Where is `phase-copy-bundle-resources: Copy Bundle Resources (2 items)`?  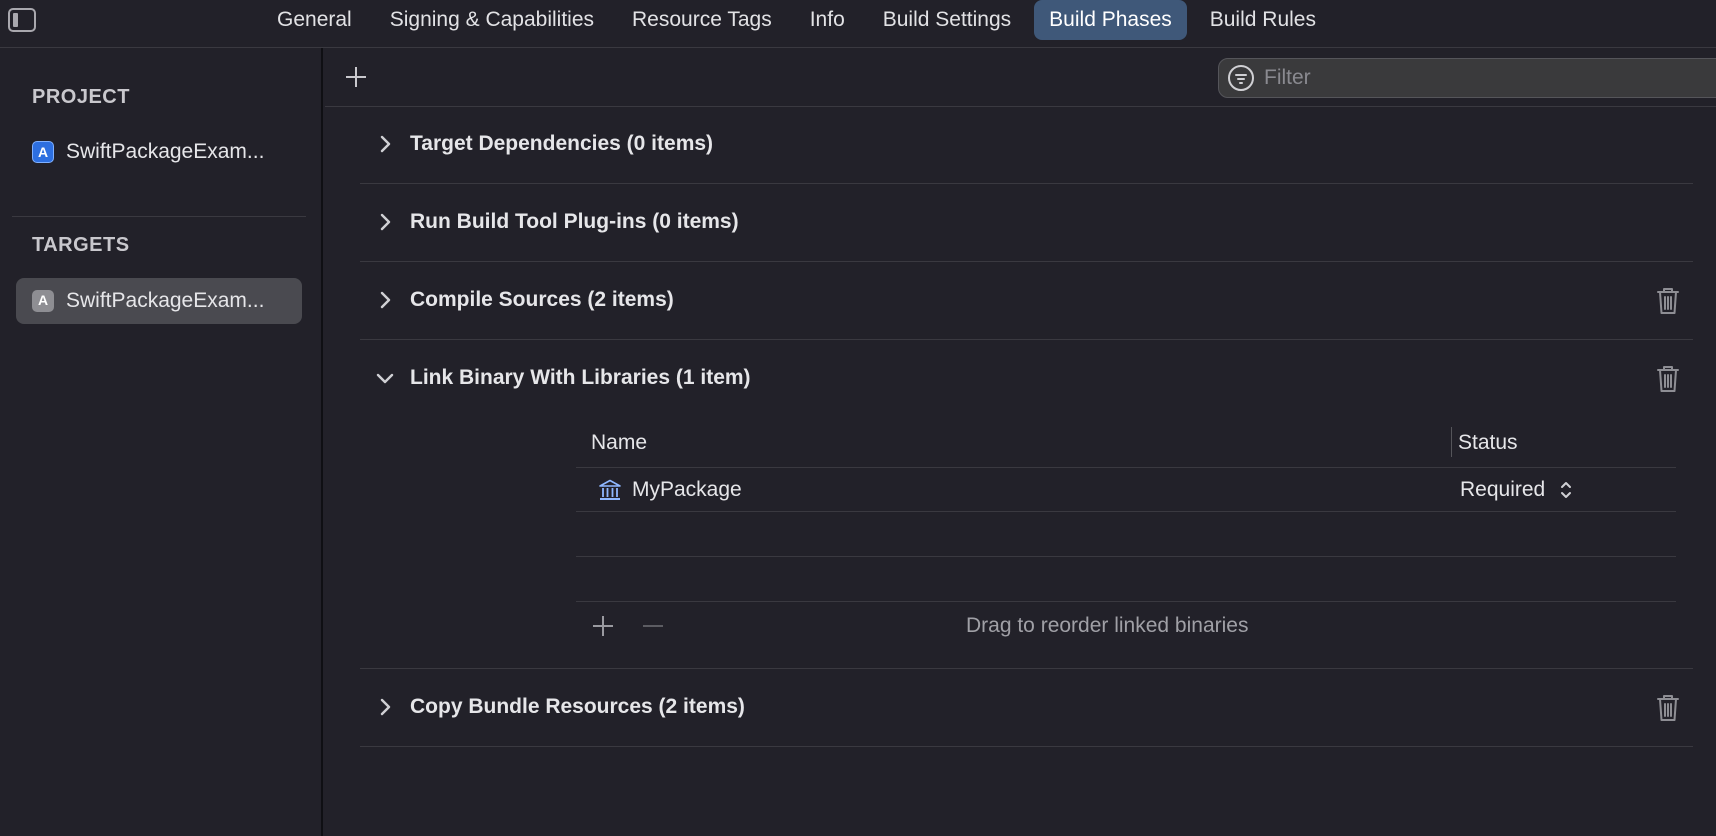
phase-copy-bundle-resources: Copy Bundle Resources (2 items) is located at coordinates (1026, 708).